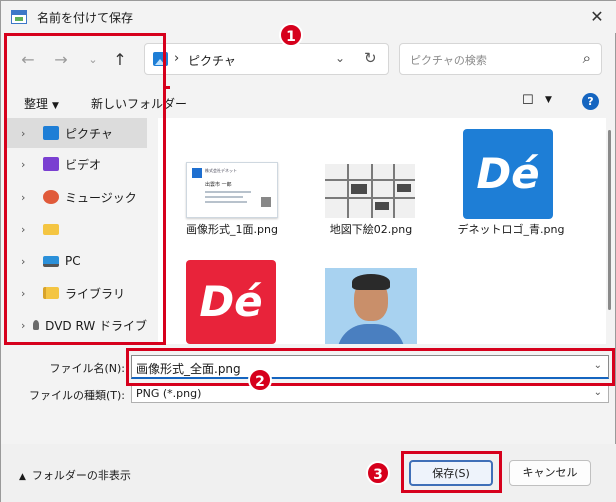  Describe the element at coordinates (609, 220) in the screenshot. I see `scrollbar-thumb` at that location.